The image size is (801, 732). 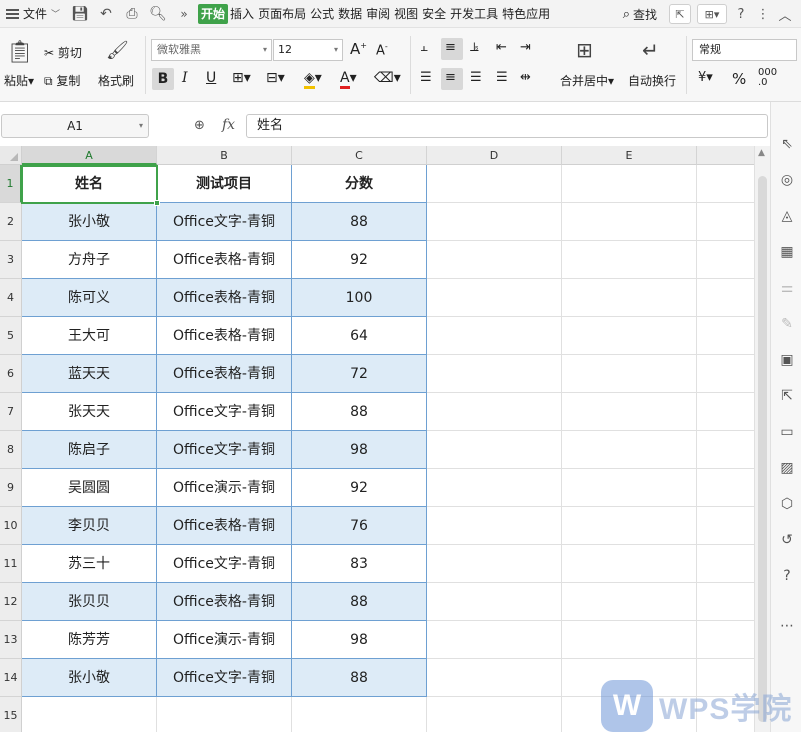 What do you see at coordinates (275, 78) in the screenshot?
I see `fill-merge-button: ⊟▾` at bounding box center [275, 78].